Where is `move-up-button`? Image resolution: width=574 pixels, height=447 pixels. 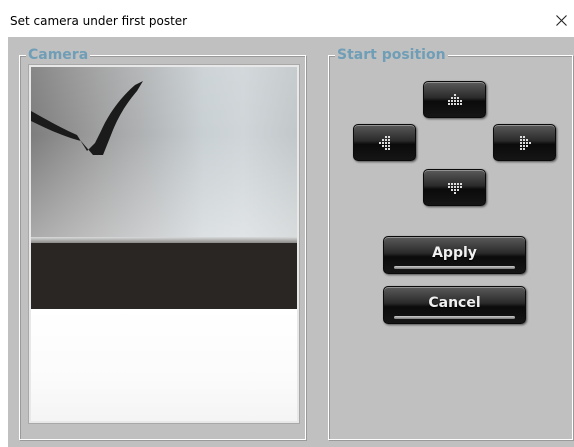 move-up-button is located at coordinates (454, 99).